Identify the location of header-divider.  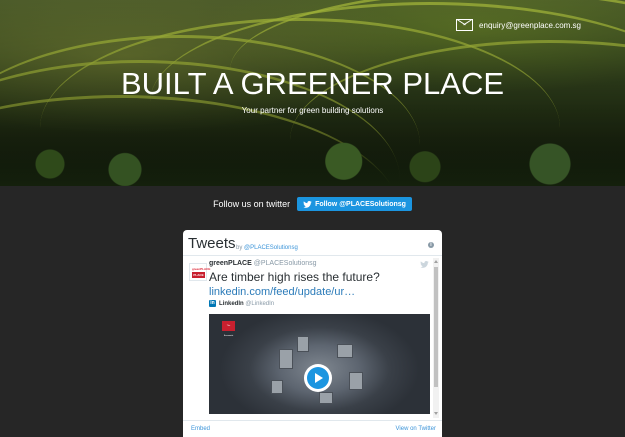
(312, 255).